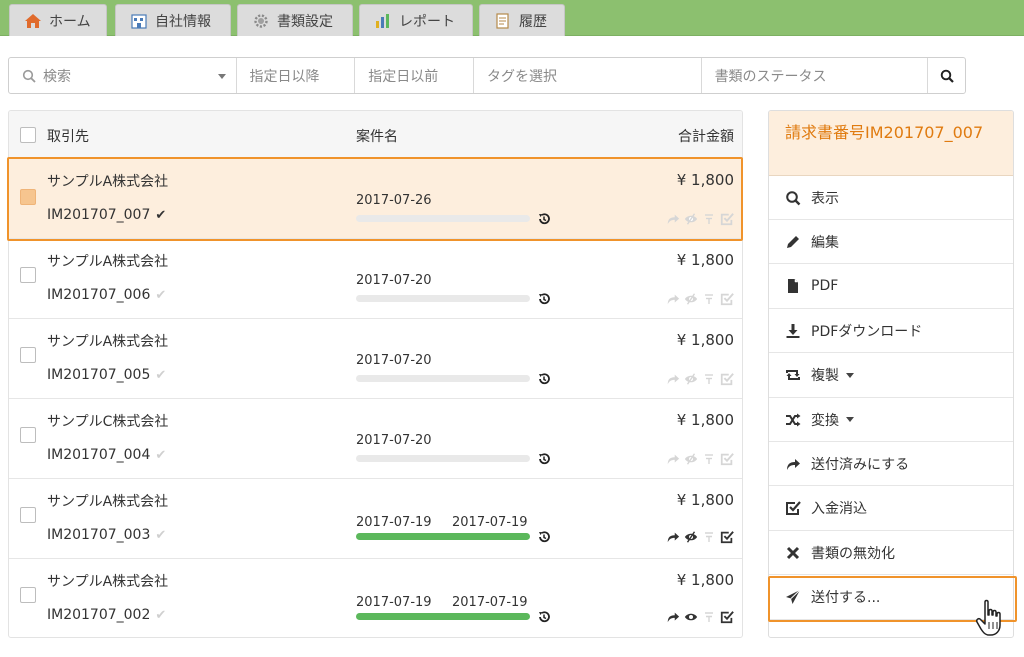 The image size is (1024, 657). Describe the element at coordinates (106, 455) in the screenshot. I see `document-number-link: IM201707_004 ✔` at that location.